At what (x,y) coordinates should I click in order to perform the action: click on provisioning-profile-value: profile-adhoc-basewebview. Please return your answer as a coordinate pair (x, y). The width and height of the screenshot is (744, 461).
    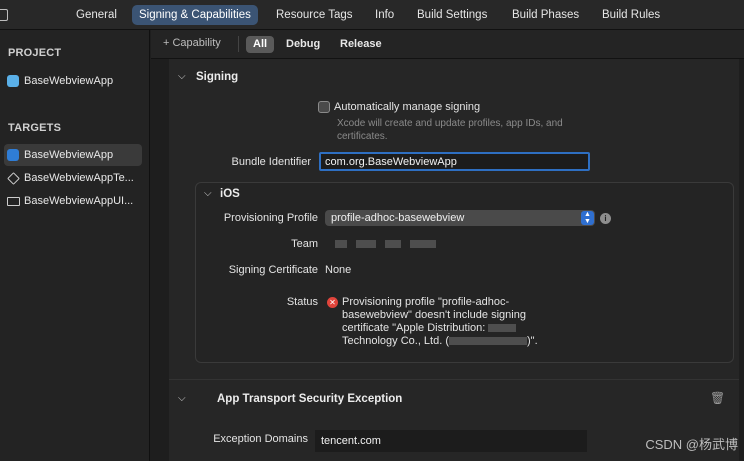
    Looking at the image, I should click on (398, 218).